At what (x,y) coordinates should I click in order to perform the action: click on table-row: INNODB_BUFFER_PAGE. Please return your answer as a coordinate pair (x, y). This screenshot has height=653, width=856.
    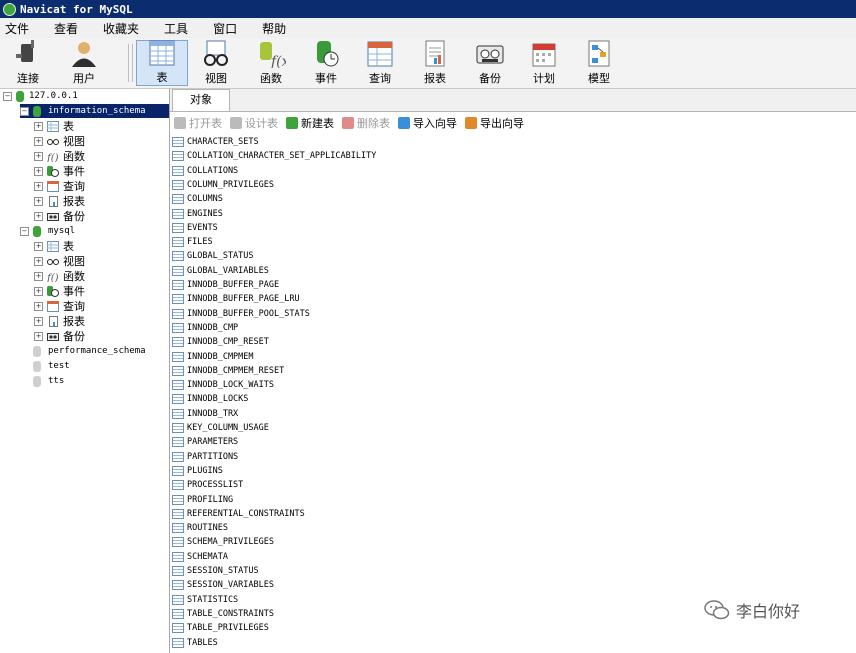
    Looking at the image, I should click on (225, 285).